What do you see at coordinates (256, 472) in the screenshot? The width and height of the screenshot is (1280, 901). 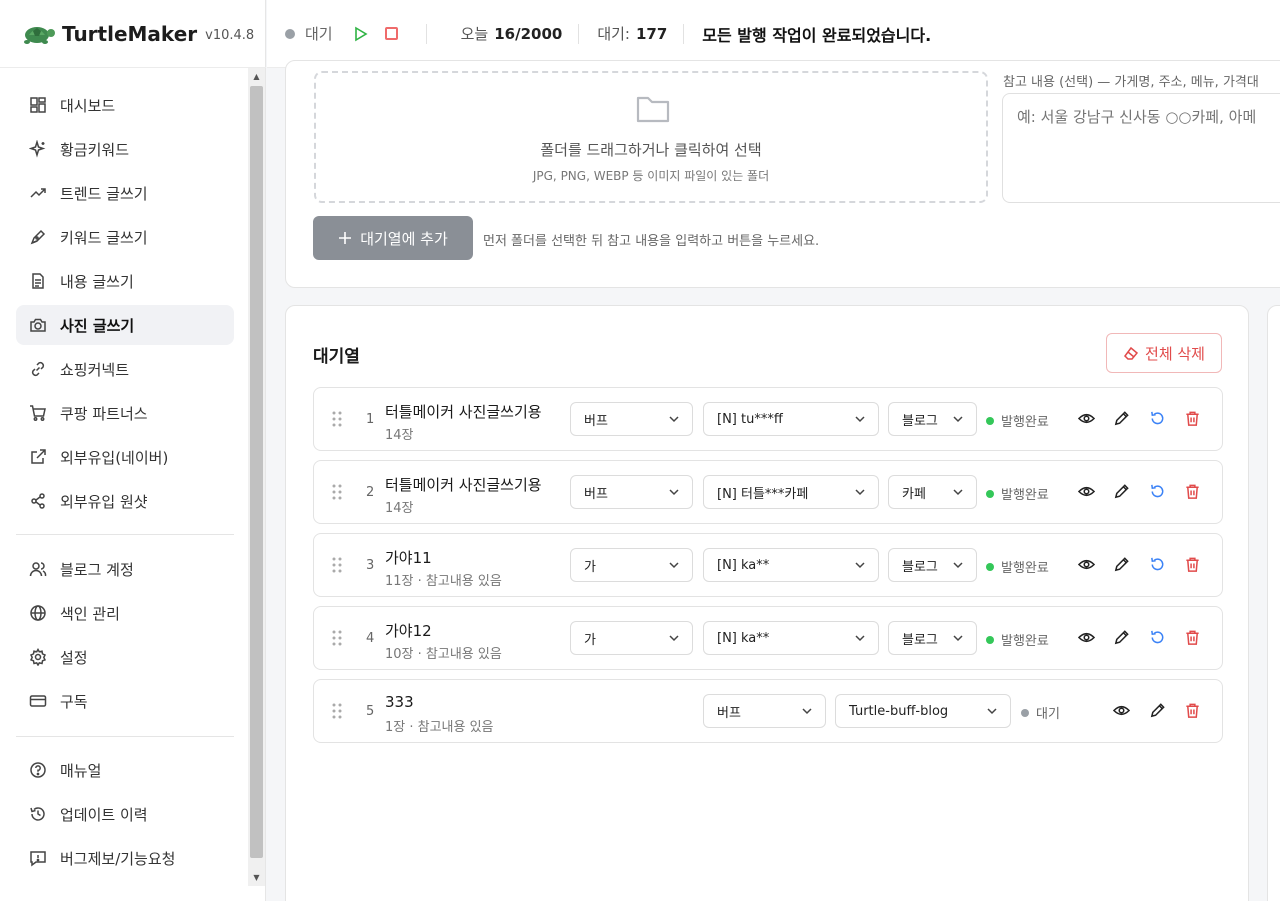 I see `scroll-thumb` at bounding box center [256, 472].